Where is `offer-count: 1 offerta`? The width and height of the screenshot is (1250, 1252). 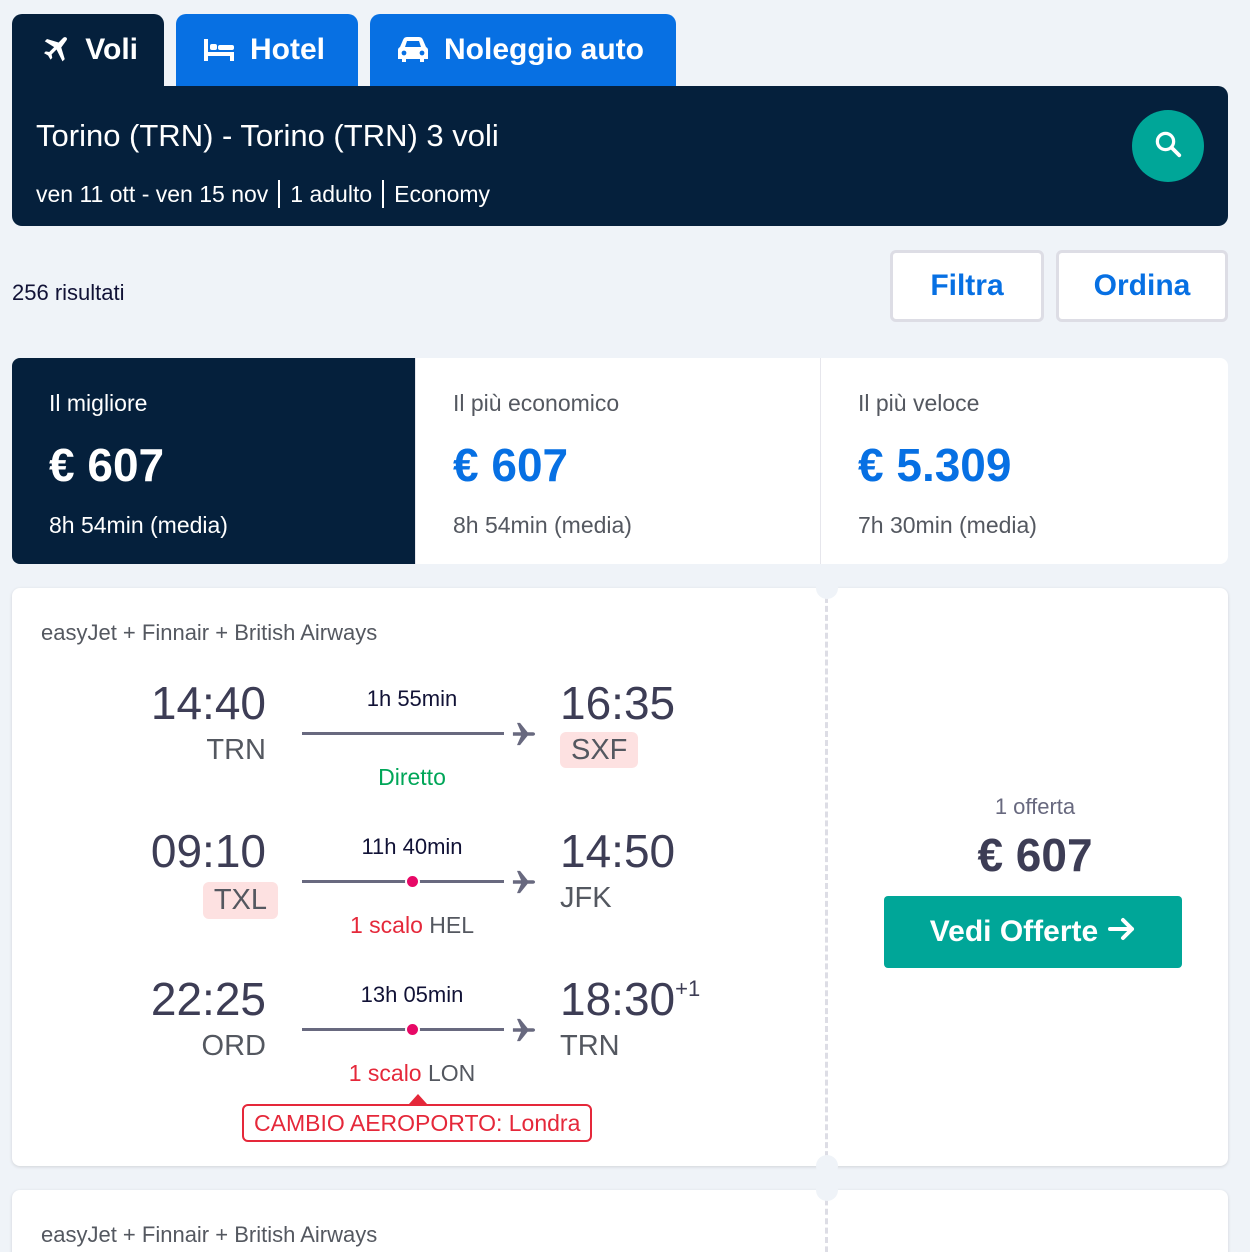 offer-count: 1 offerta is located at coordinates (1035, 806).